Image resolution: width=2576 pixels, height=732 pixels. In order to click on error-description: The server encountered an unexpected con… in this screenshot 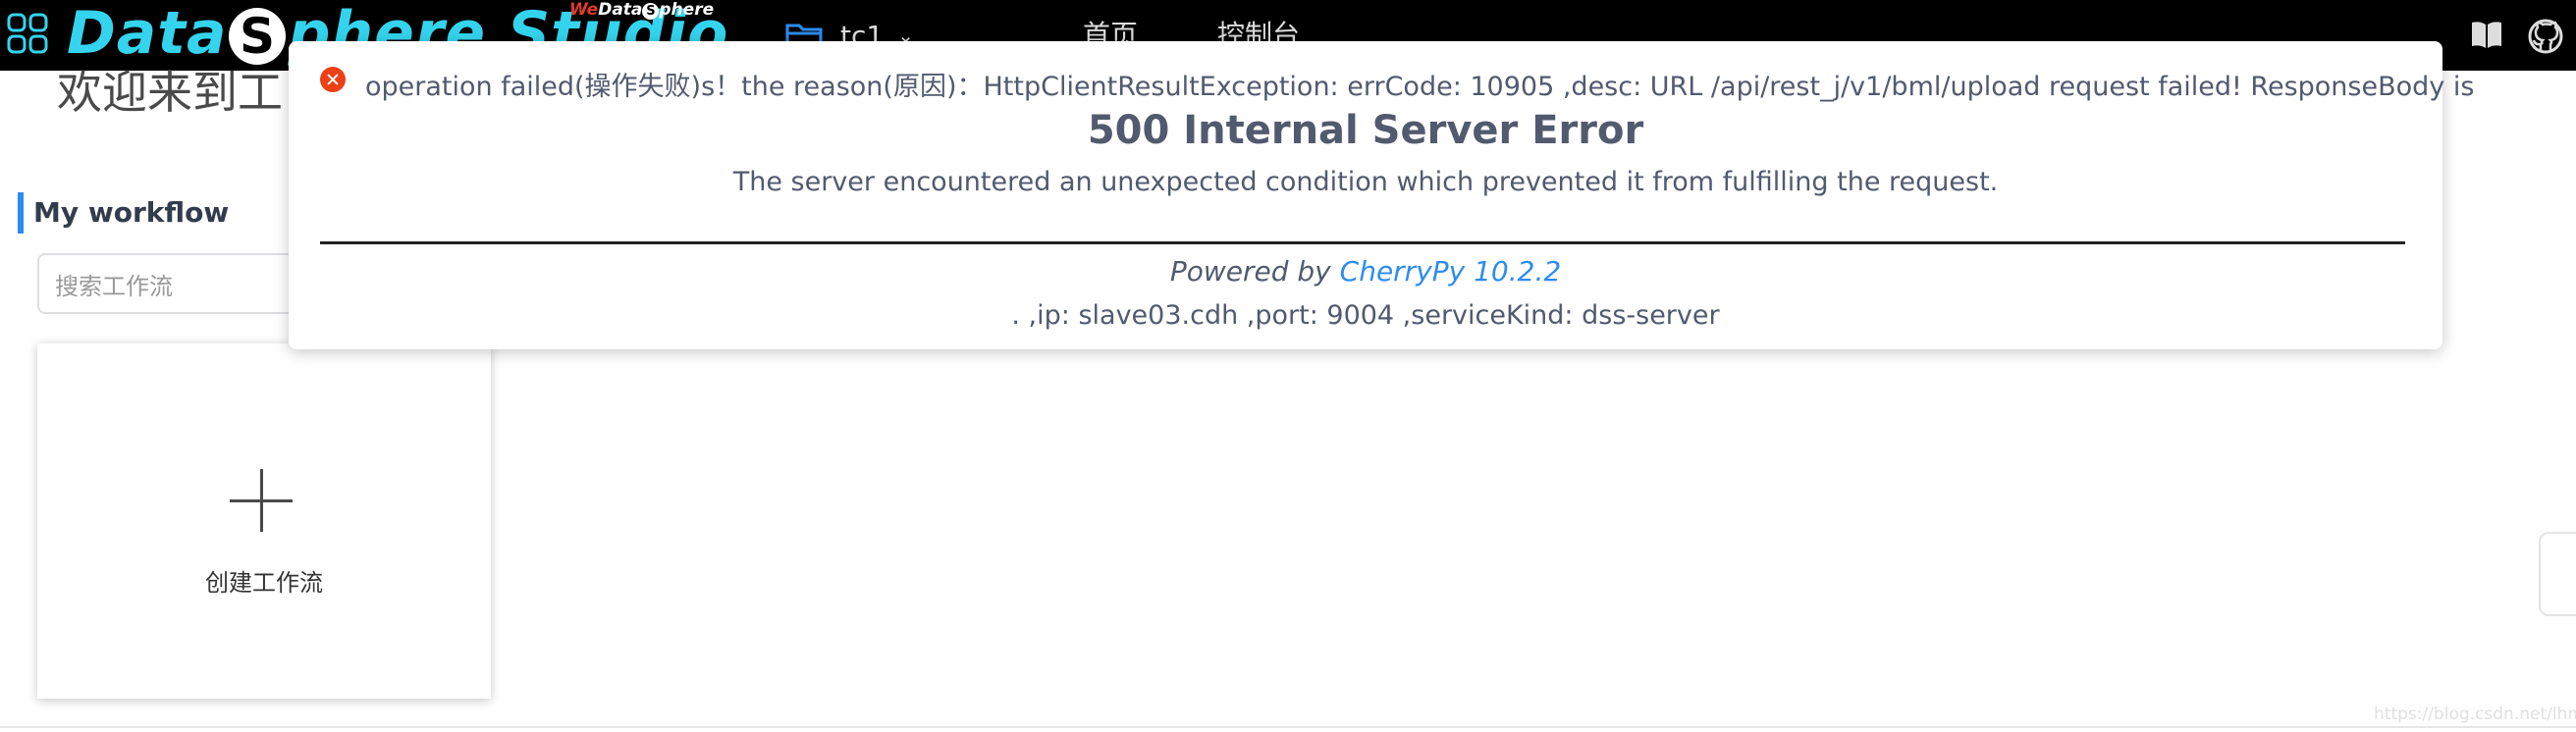, I will do `click(1365, 182)`.